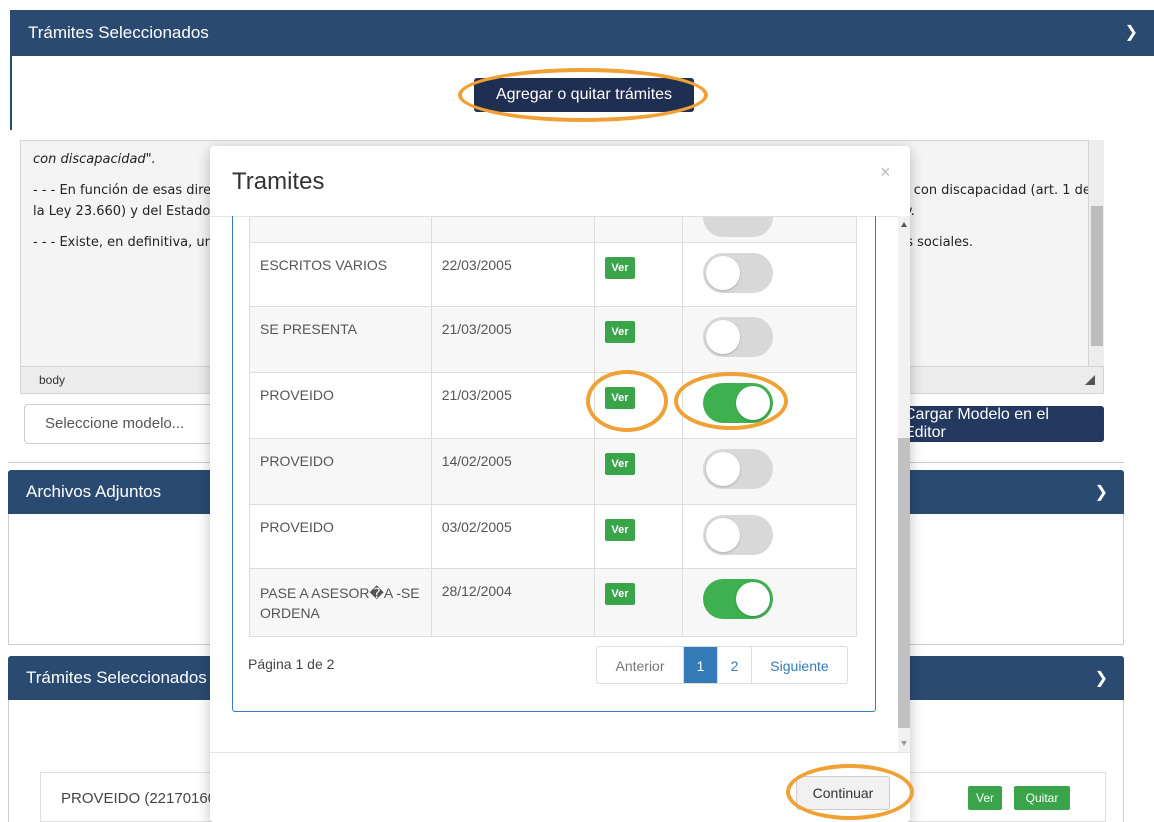 The height and width of the screenshot is (822, 1154). What do you see at coordinates (1004, 424) in the screenshot?
I see `load-model-button: Cargar Modelo en el Editor` at bounding box center [1004, 424].